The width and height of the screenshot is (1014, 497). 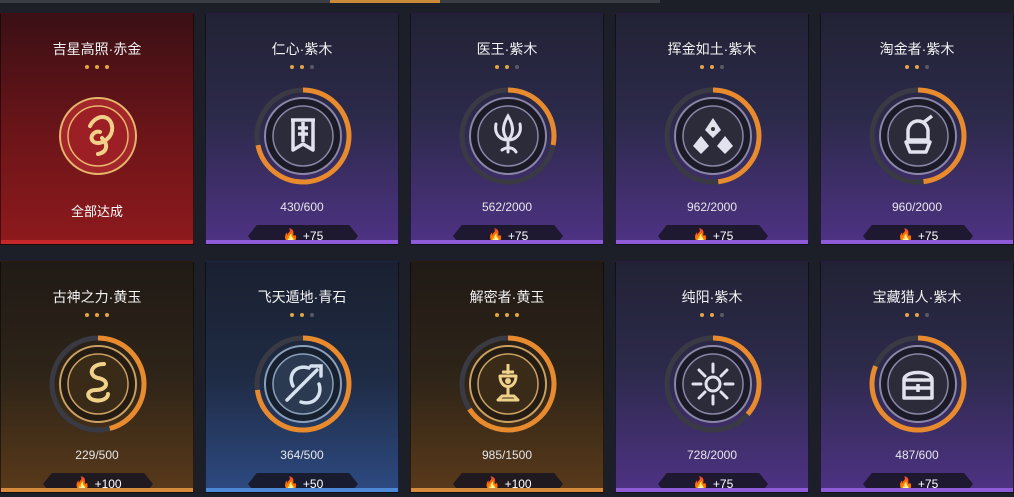 I want to click on lotus-icon, so click(x=508, y=136).